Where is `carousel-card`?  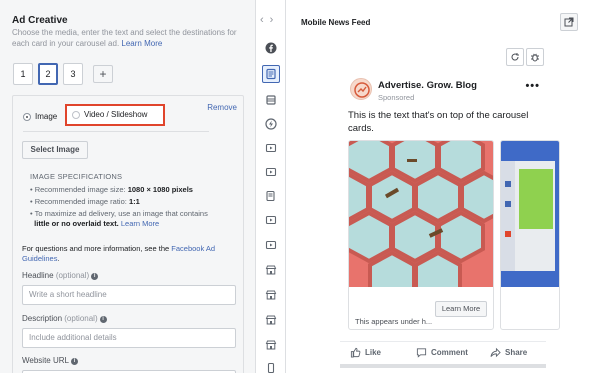 carousel-card is located at coordinates (530, 235).